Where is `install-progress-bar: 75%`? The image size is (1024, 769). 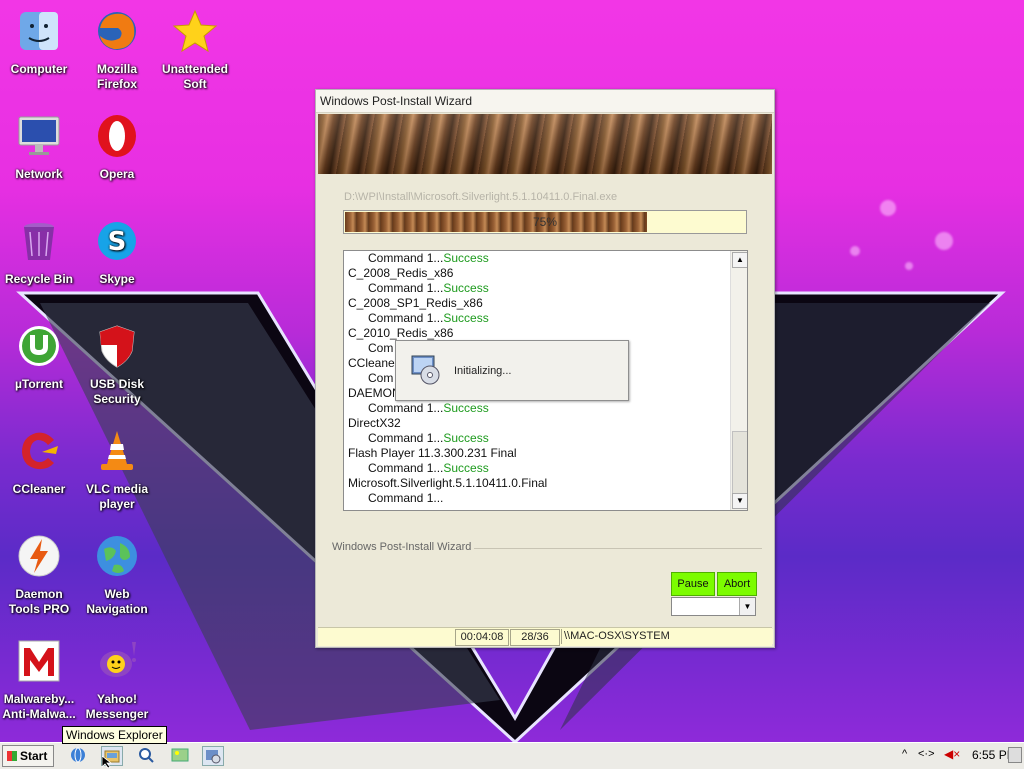
install-progress-bar: 75% is located at coordinates (545, 222).